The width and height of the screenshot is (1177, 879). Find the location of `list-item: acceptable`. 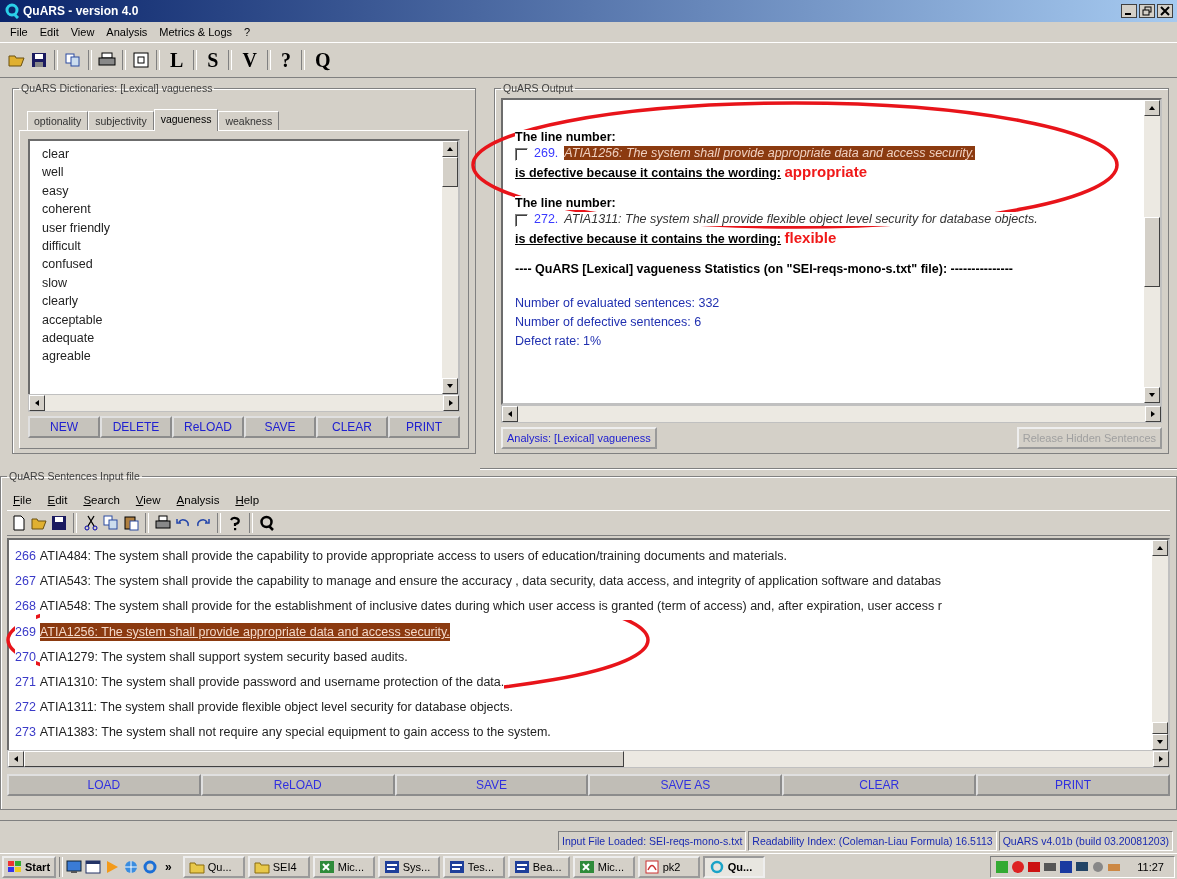

list-item: acceptable is located at coordinates (236, 320).